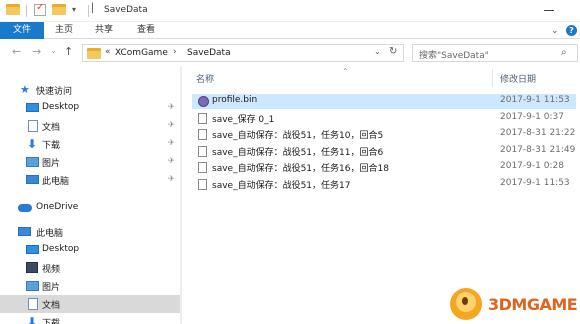  Describe the element at coordinates (377, 51) in the screenshot. I see `address-dropdown-icon: ⌄` at that location.